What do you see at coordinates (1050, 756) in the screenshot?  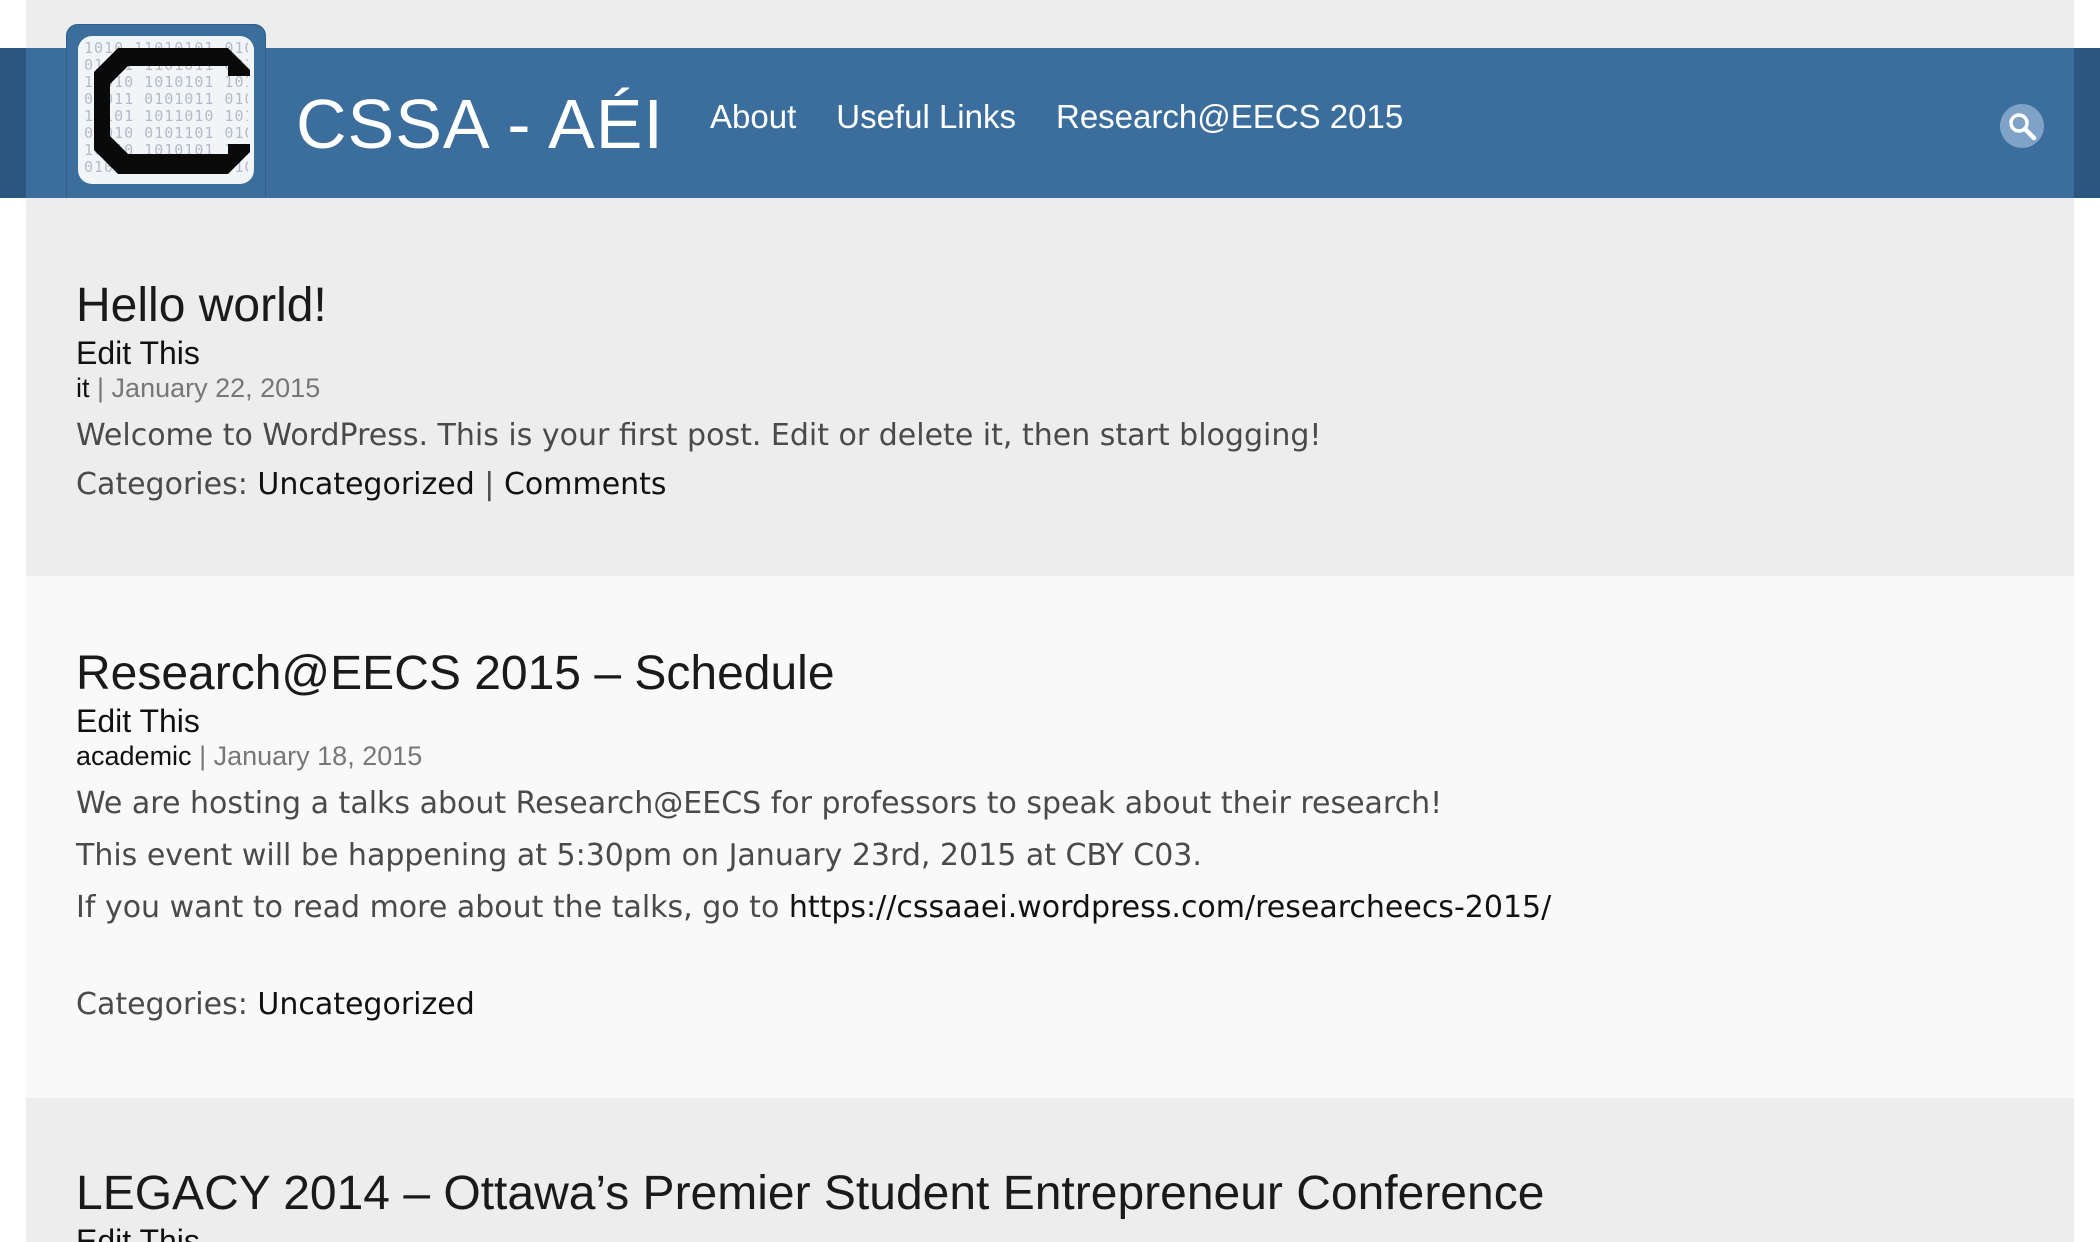 I see `post-meta: academic | January 18, 2015` at bounding box center [1050, 756].